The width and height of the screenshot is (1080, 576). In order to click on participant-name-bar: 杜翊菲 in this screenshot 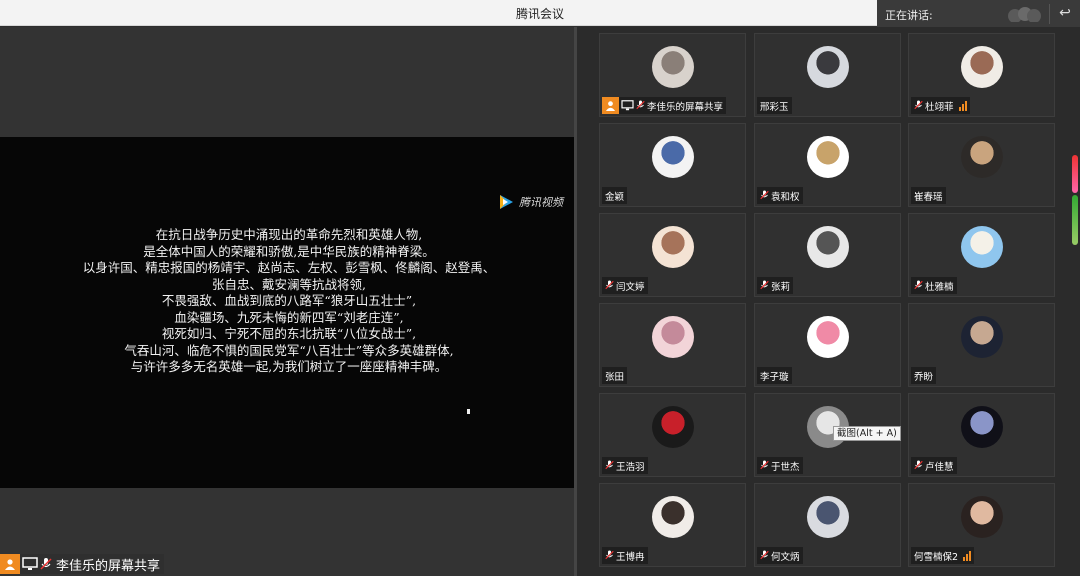, I will do `click(940, 105)`.